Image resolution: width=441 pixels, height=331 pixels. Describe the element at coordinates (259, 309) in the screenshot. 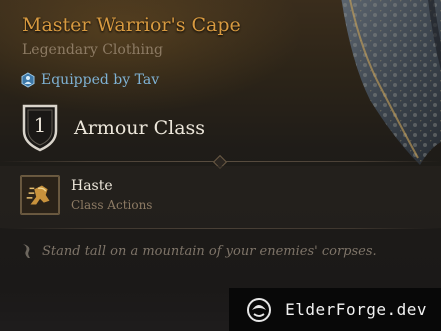

I see `elderforge-logo-icon` at that location.